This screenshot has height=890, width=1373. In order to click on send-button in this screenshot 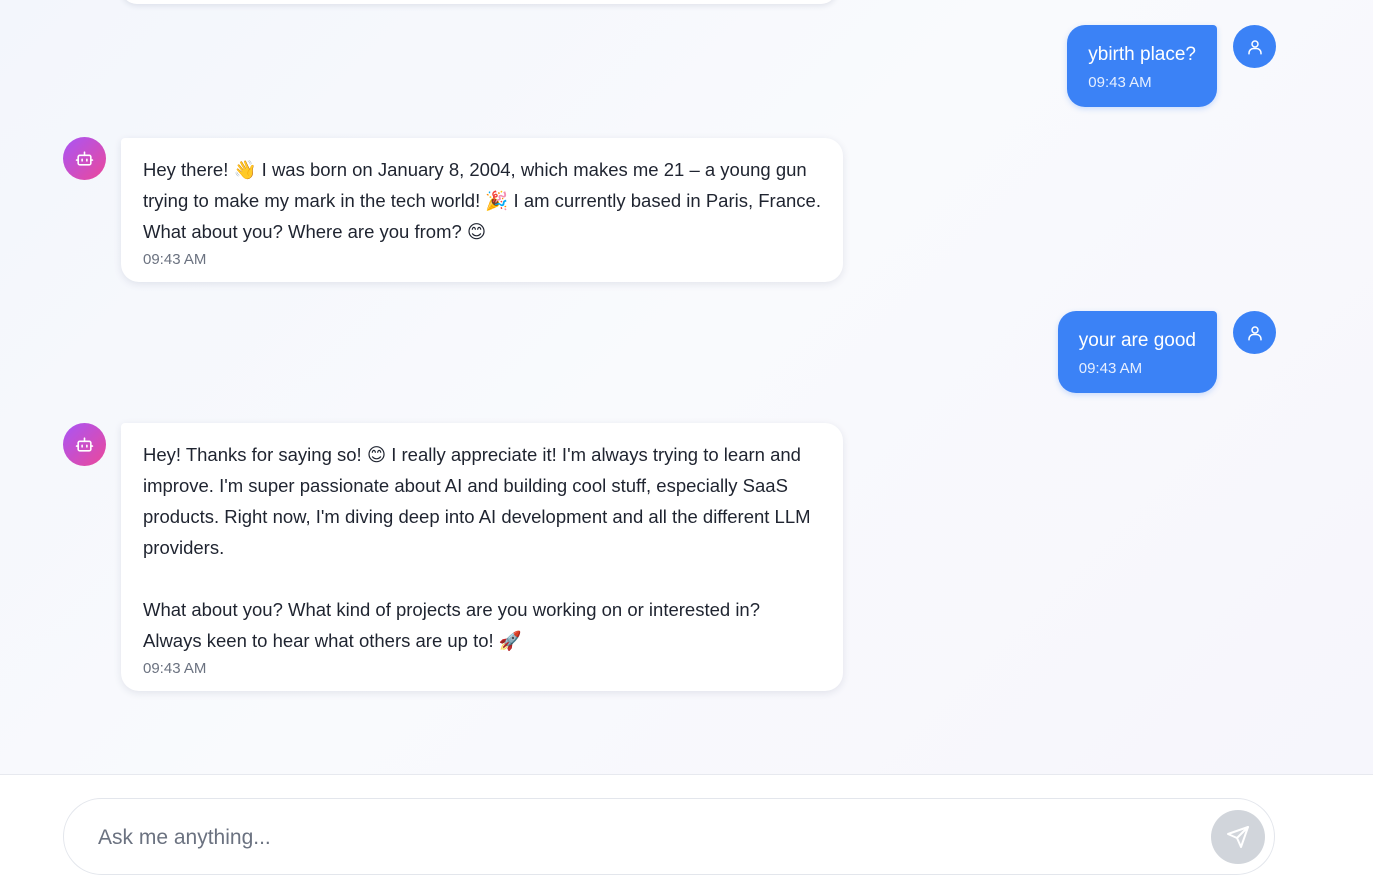, I will do `click(1238, 837)`.